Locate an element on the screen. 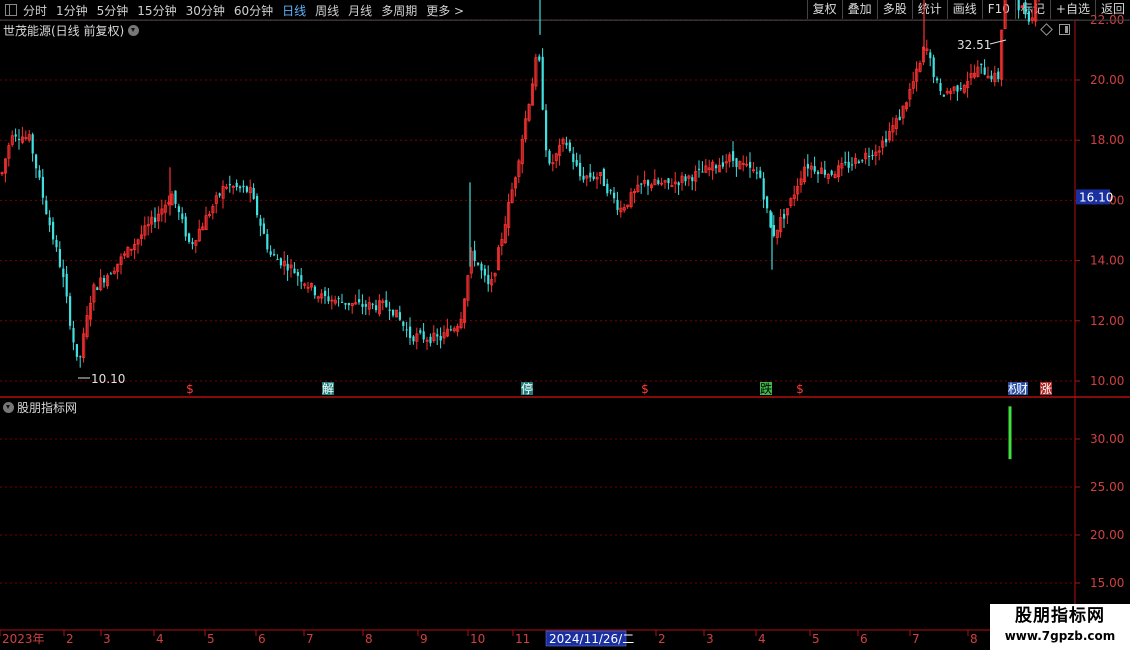 The width and height of the screenshot is (1130, 650). y-tick-label: 10.00 is located at coordinates (1107, 381).